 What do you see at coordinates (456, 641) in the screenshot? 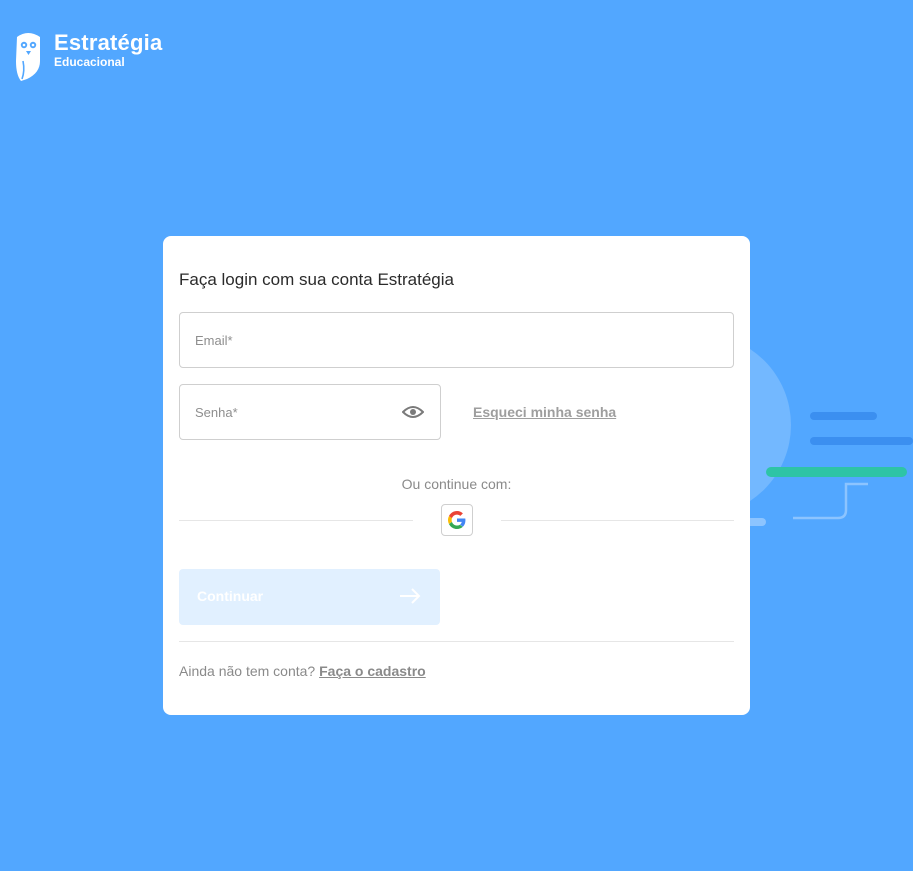
I see `bottom-divider` at bounding box center [456, 641].